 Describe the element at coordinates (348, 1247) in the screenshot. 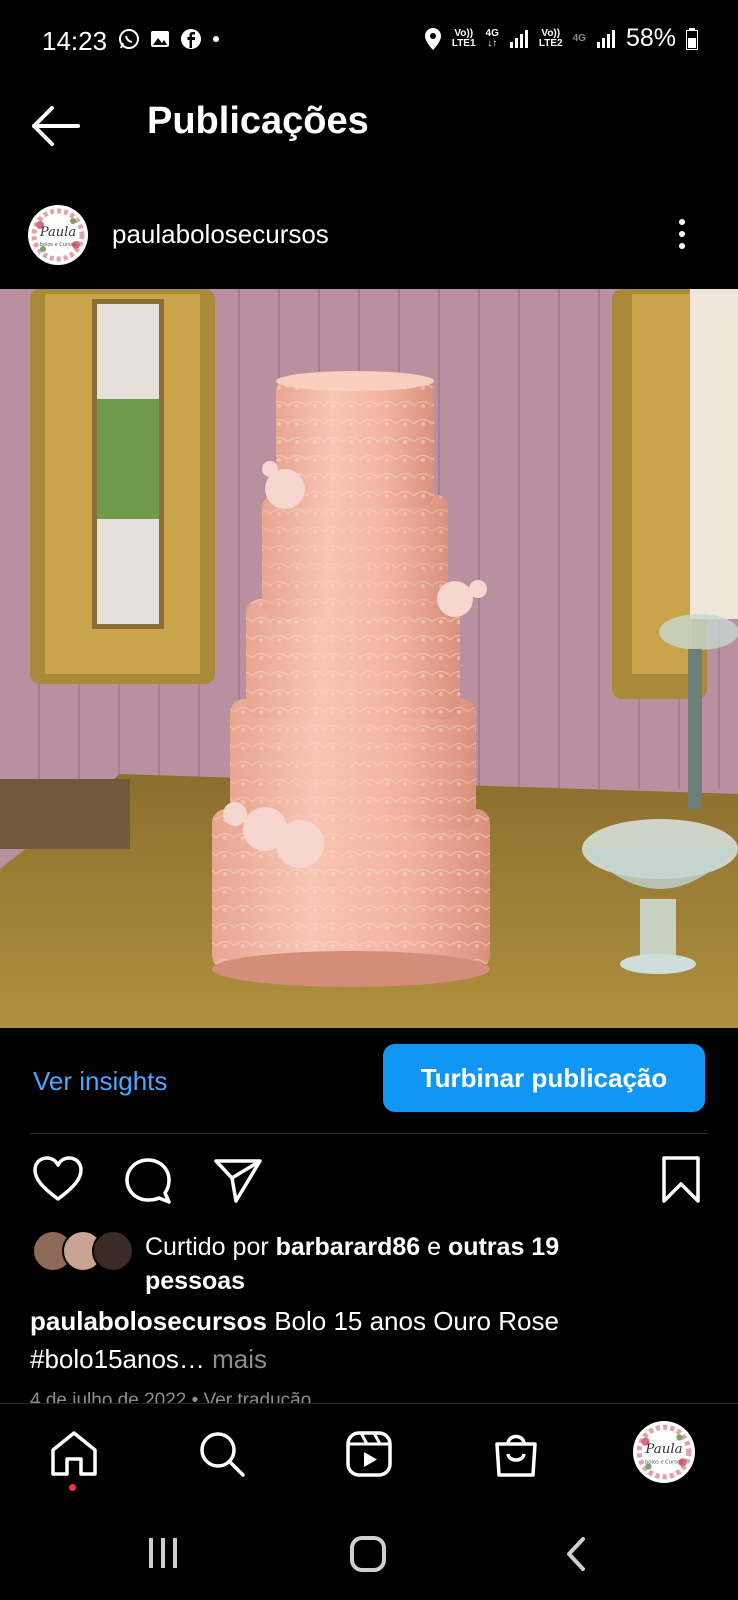

I see `liker-username: barbarard86` at that location.